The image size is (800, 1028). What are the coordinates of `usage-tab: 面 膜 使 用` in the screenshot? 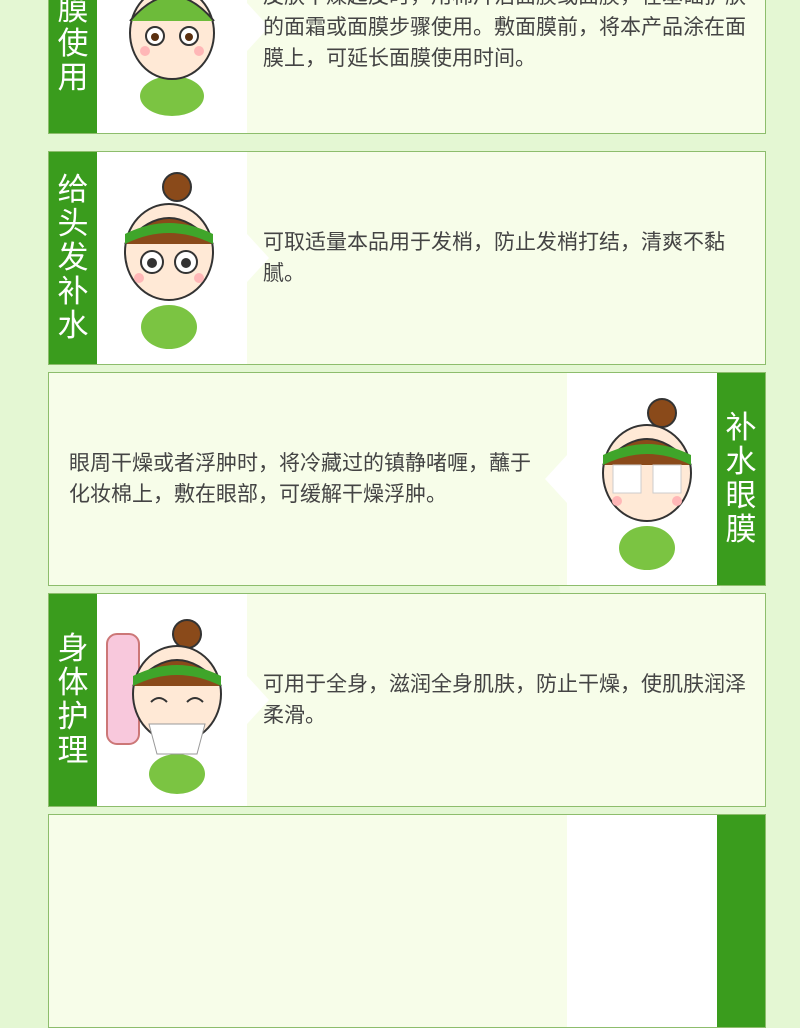 It's located at (73, 66).